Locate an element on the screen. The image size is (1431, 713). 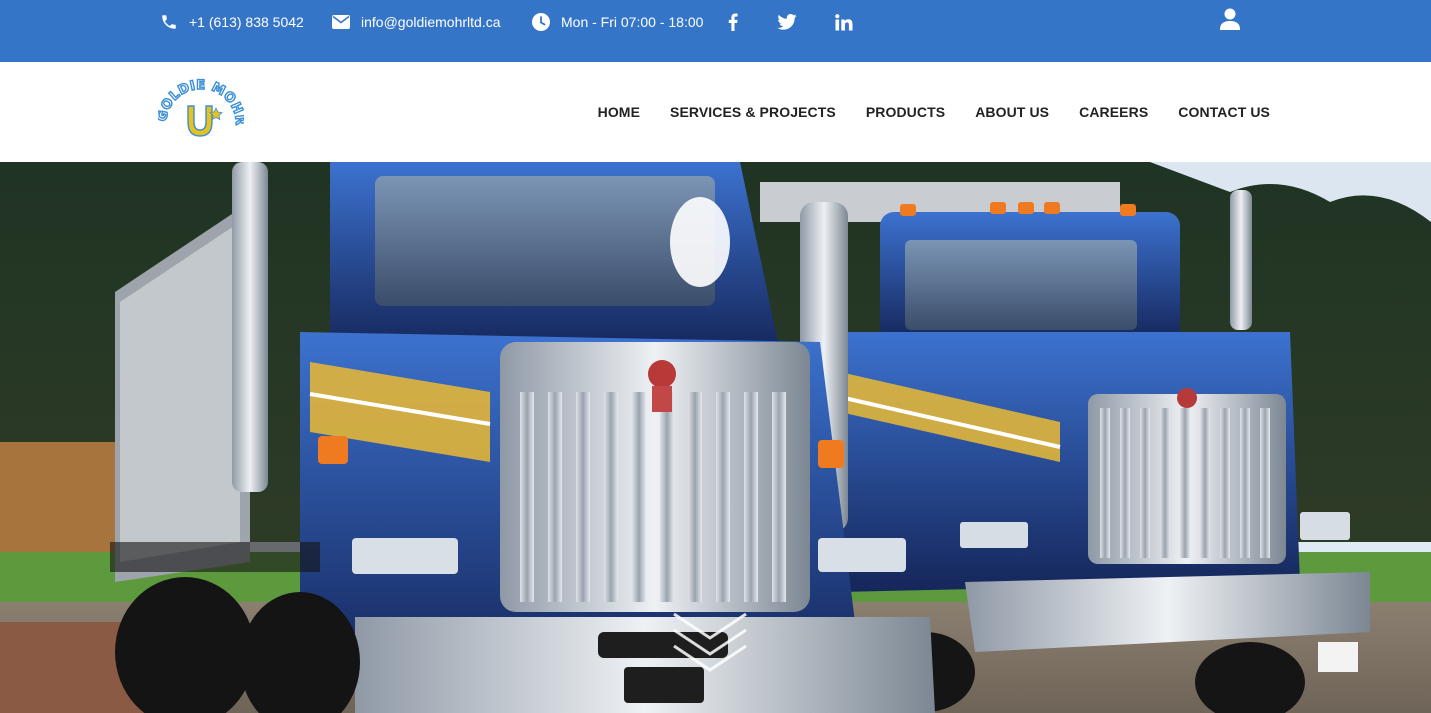
scroll-down-button is located at coordinates (710, 643).